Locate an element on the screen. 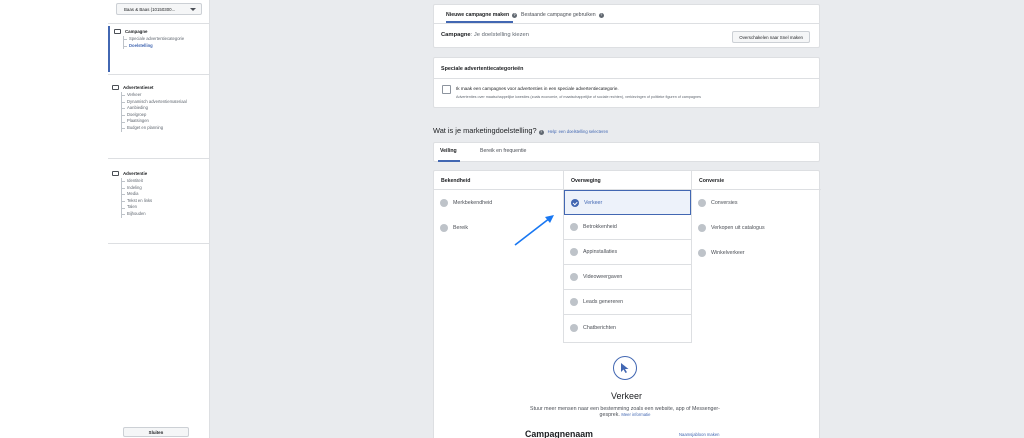  grid-icon is located at coordinates (115, 87).